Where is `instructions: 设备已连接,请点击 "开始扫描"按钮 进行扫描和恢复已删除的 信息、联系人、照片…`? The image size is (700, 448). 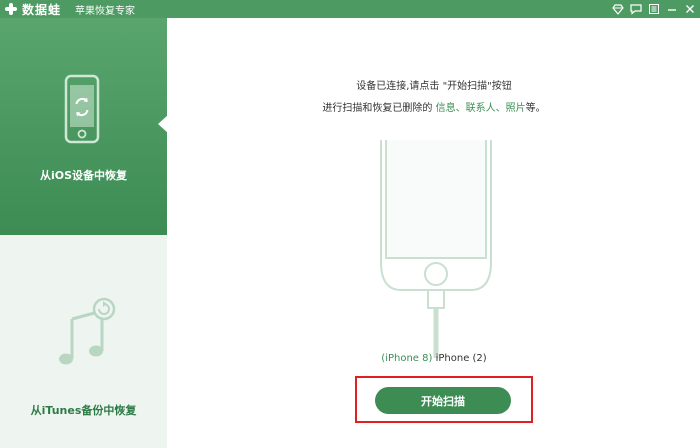
instructions: 设备已连接,请点击 "开始扫描"按钮 进行扫描和恢复已删除的 信息、联系人、照片… is located at coordinates (434, 98).